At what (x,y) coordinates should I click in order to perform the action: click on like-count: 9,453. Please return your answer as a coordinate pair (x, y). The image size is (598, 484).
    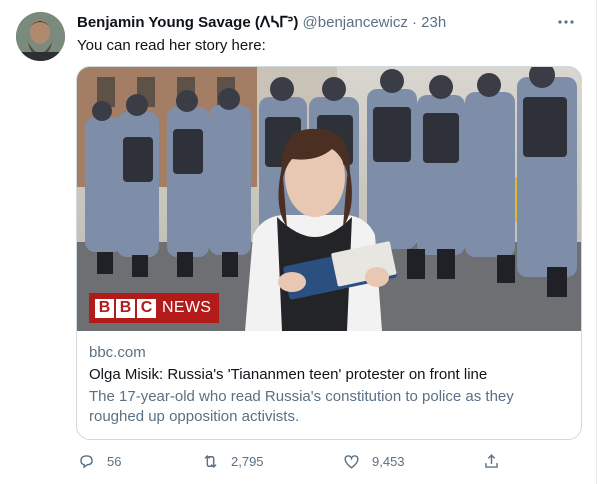
    Looking at the image, I should click on (388, 461).